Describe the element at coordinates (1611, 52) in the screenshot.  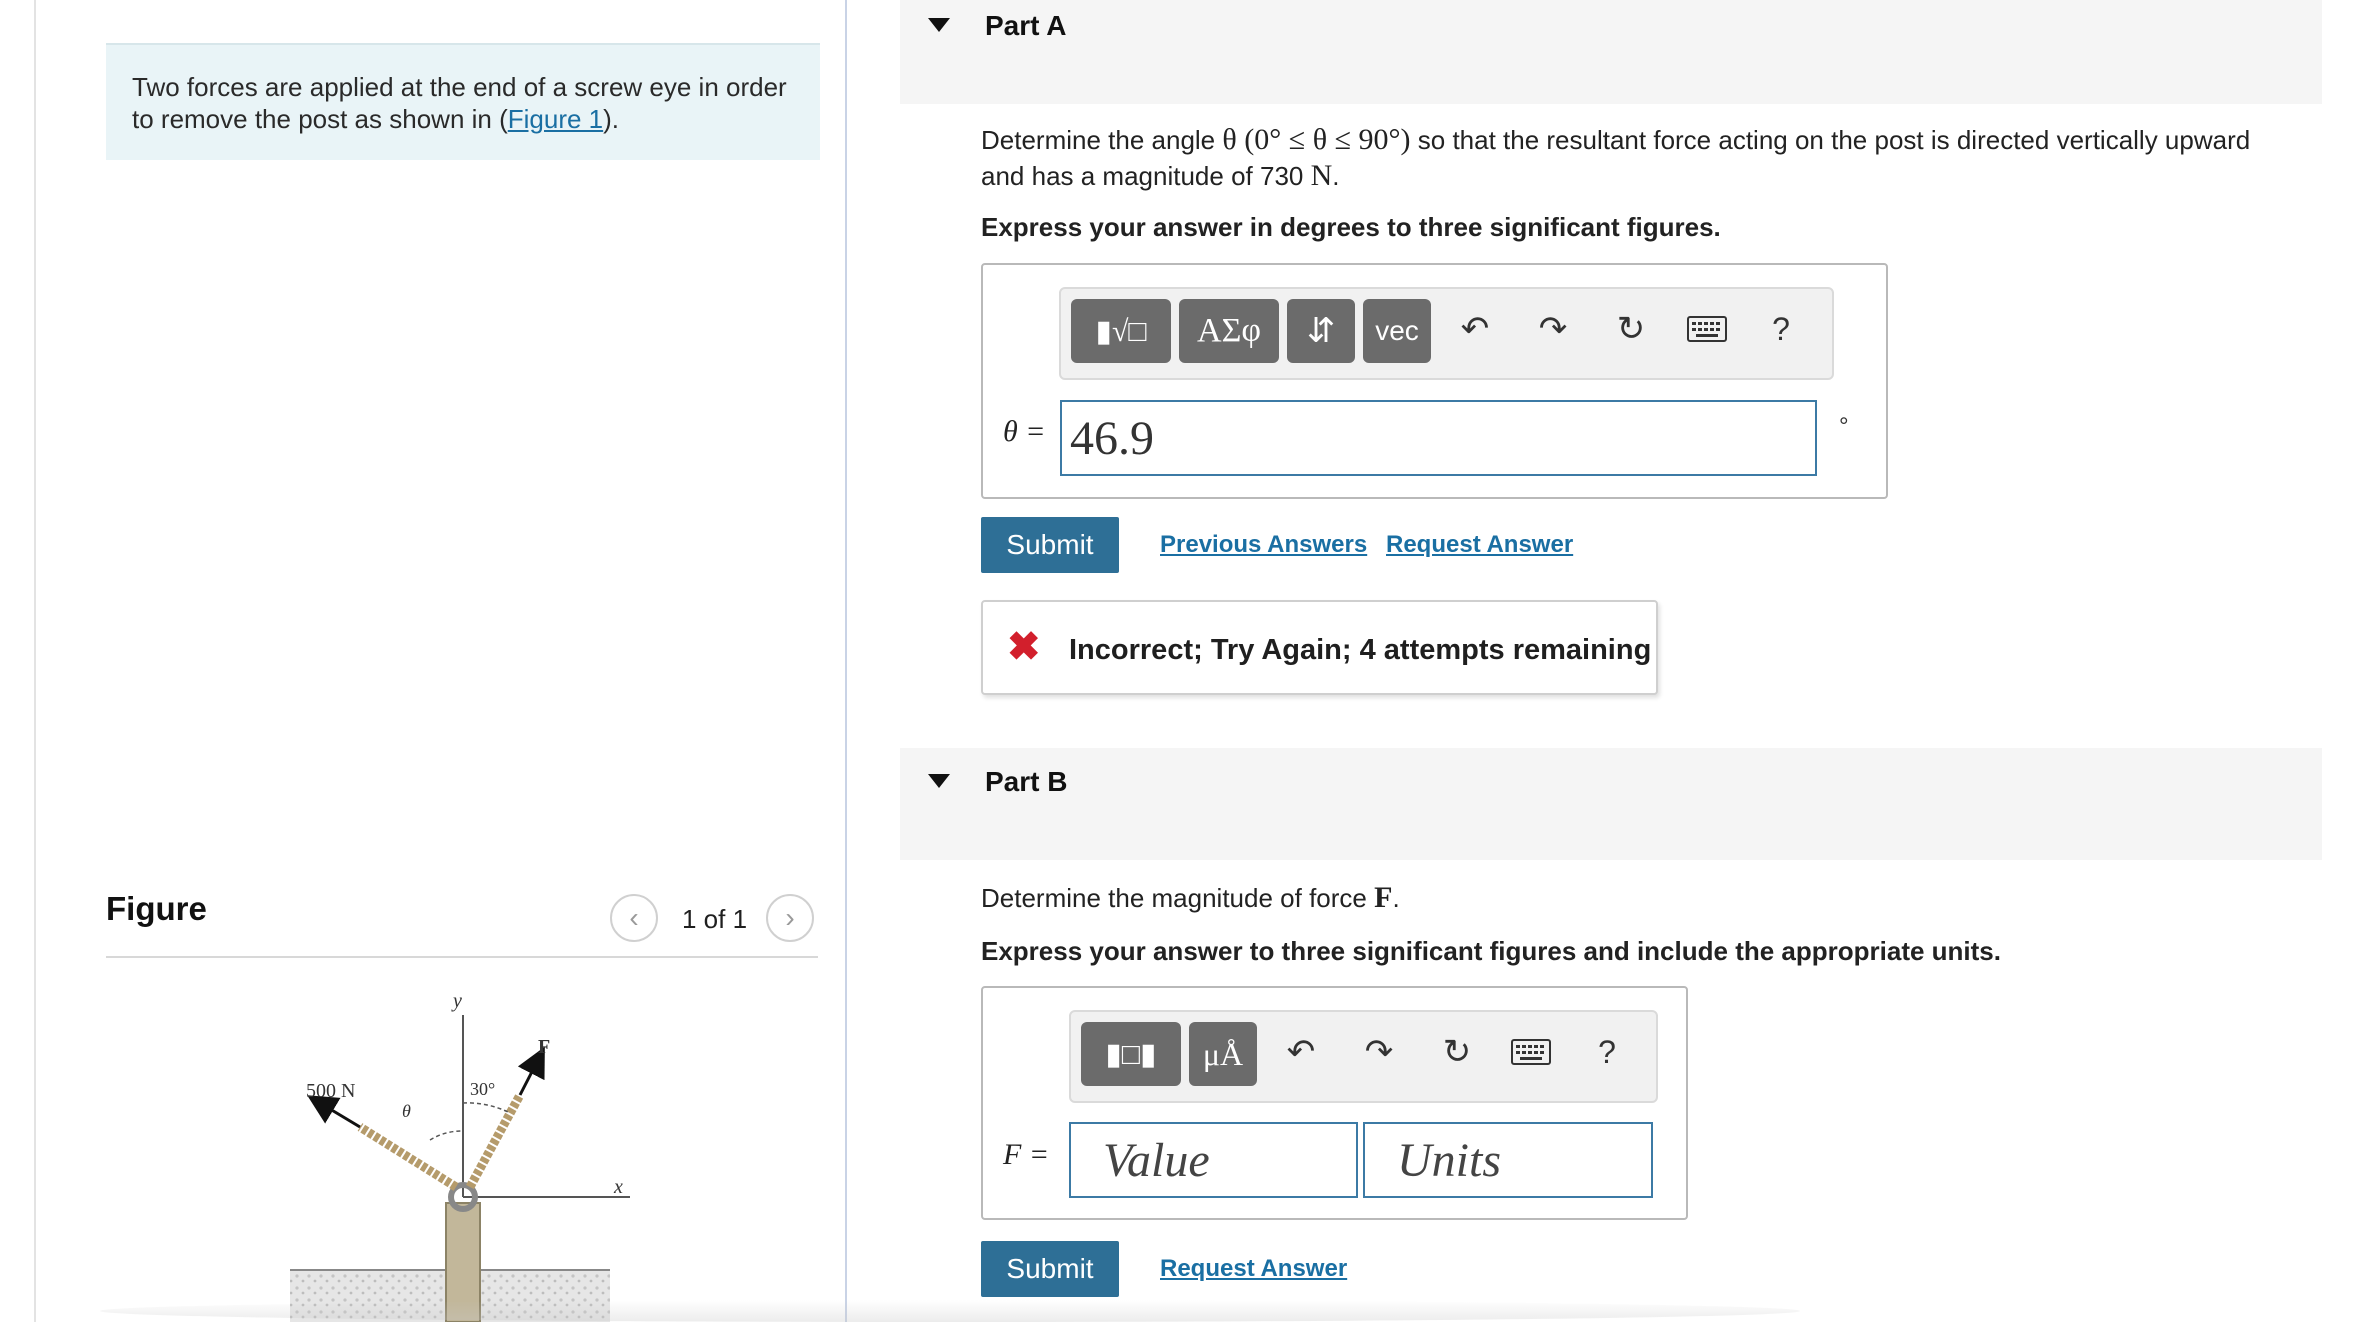
I see `part-a-header: Part A` at that location.